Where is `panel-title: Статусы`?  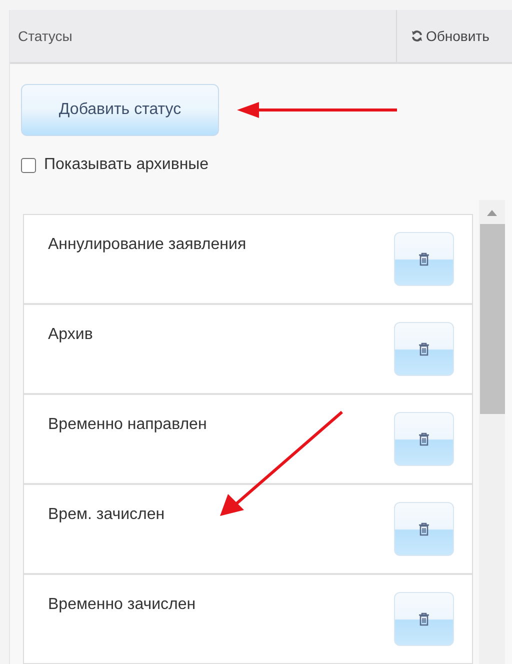 panel-title: Статусы is located at coordinates (45, 36).